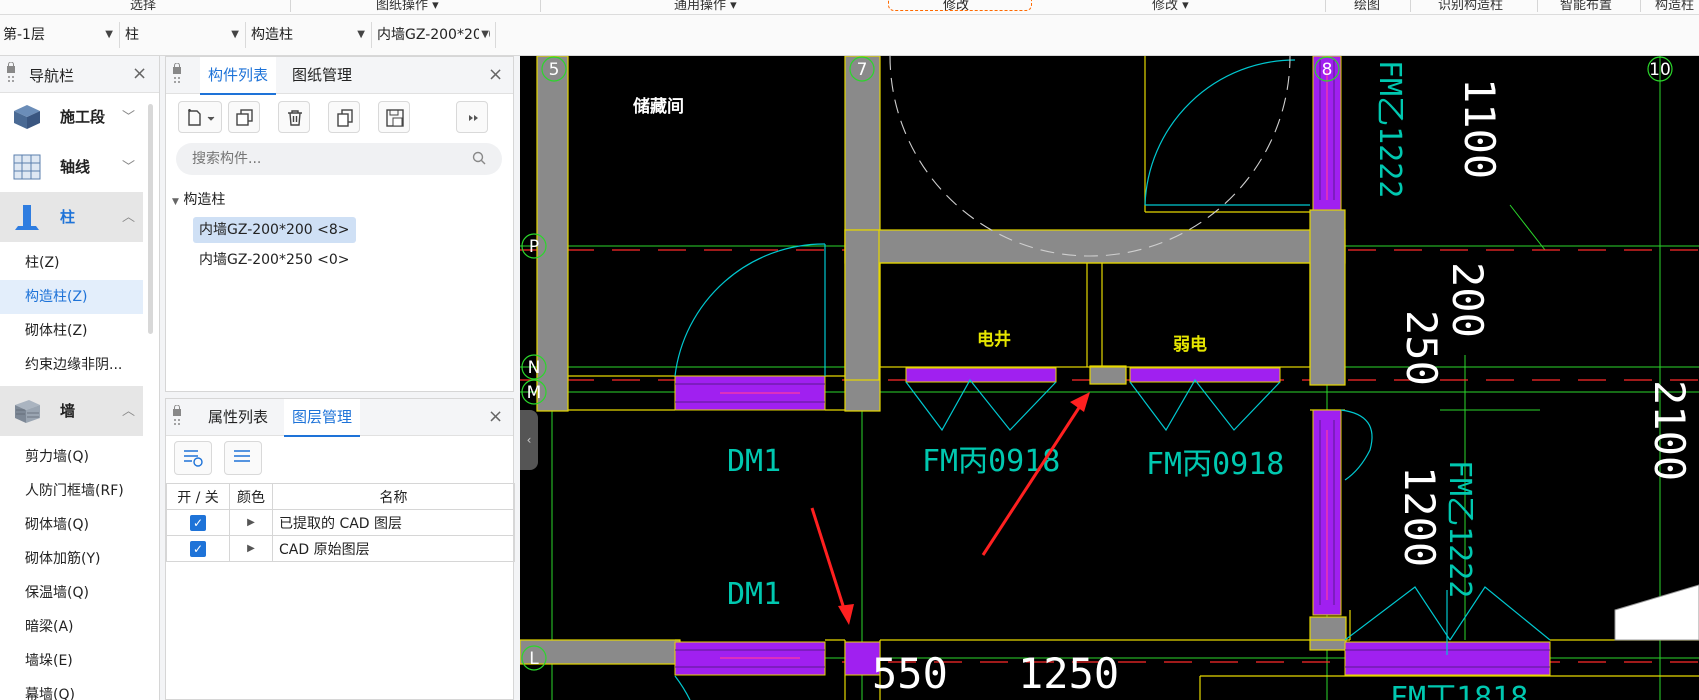 The height and width of the screenshot is (700, 1699). Describe the element at coordinates (143, 6) in the screenshot. I see `ribbon-select: 选择` at that location.